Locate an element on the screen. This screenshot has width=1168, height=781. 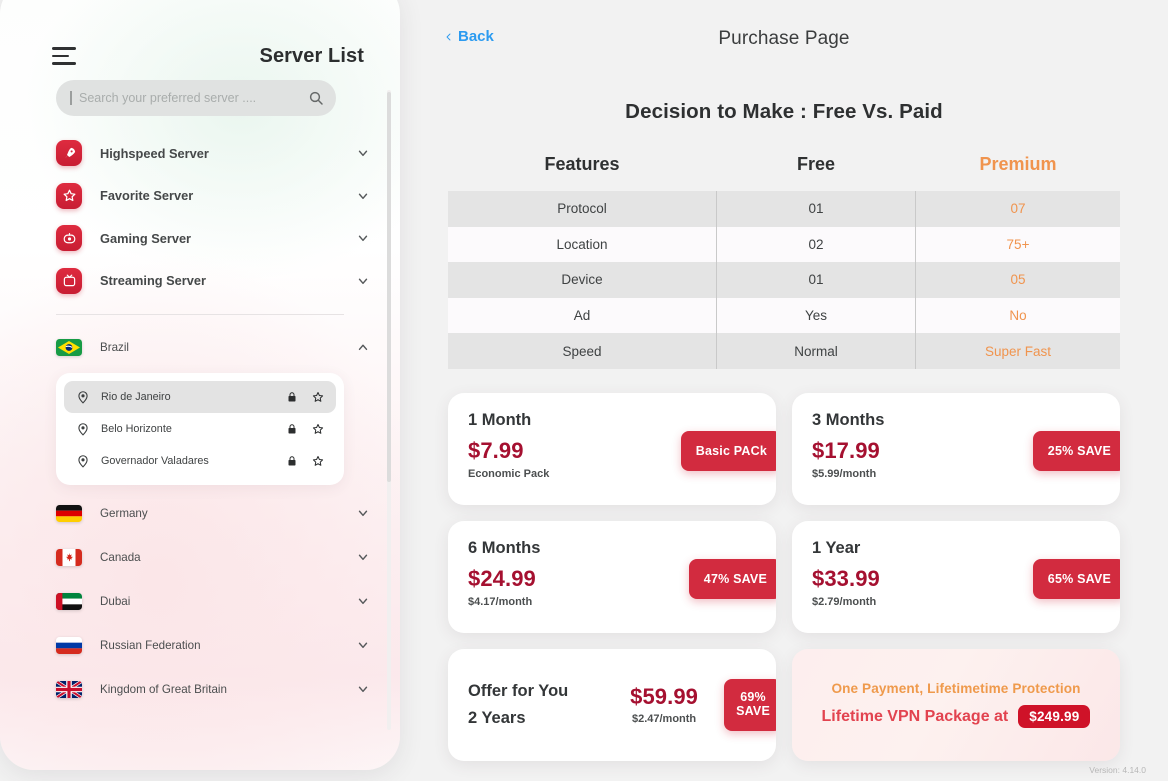
city-row-governador-valadares: Governador Valadares is located at coordinates (200, 461).